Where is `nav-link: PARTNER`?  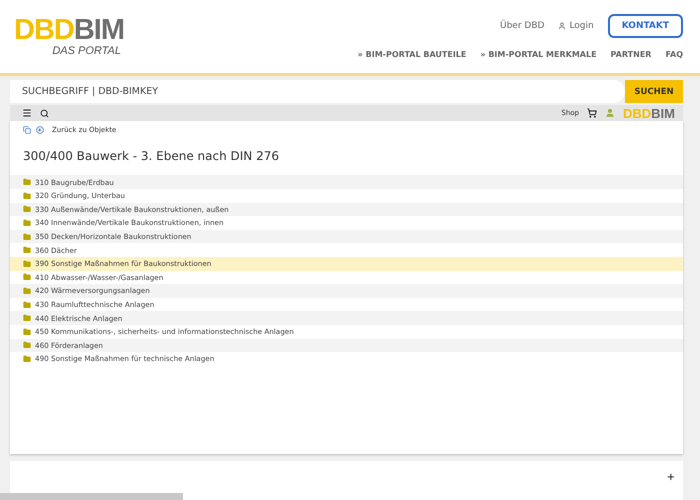
nav-link: PARTNER is located at coordinates (631, 55).